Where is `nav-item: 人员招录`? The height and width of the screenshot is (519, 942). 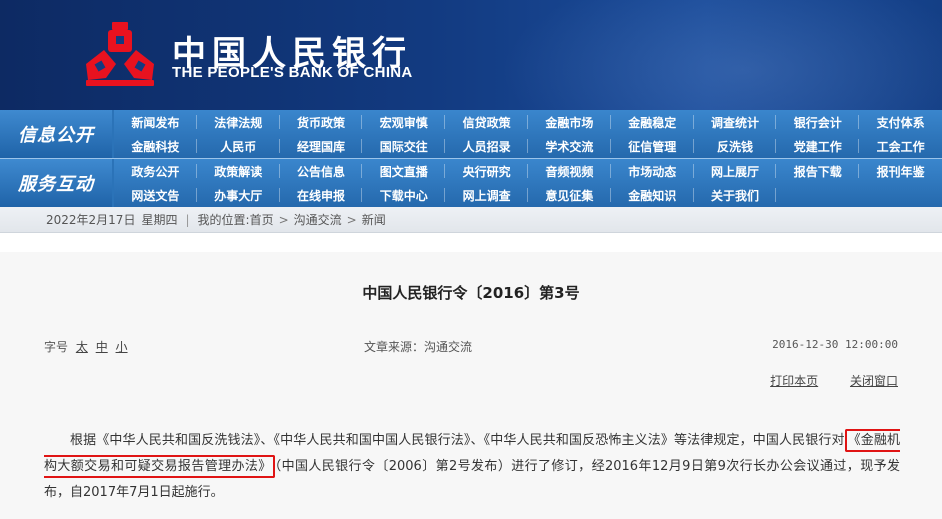
nav-item: 人员招录 is located at coordinates (486, 146).